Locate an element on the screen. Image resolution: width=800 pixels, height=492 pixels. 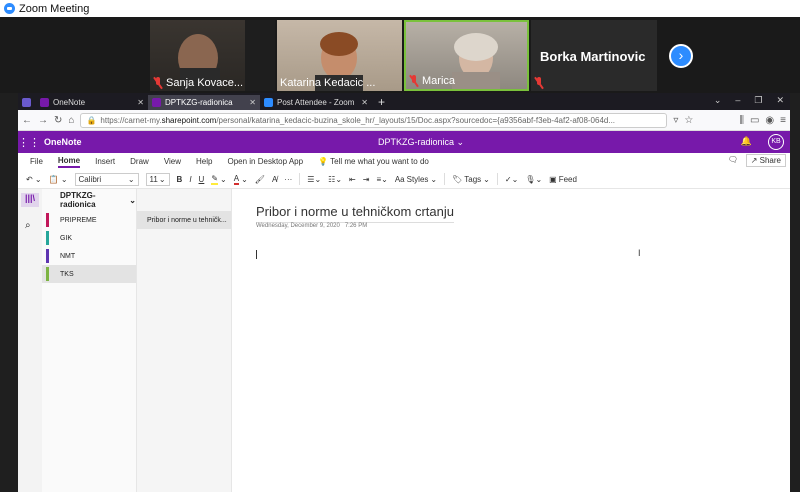
security-lock-icon: 🔒 is located at coordinates (91, 120).